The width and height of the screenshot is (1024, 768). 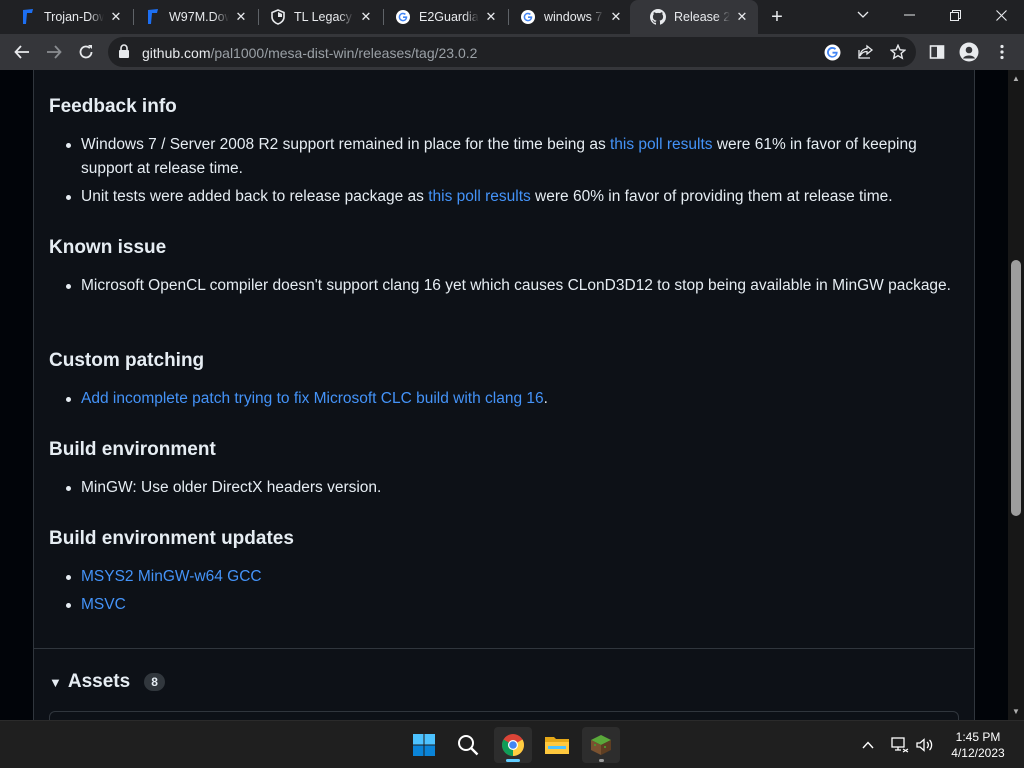 What do you see at coordinates (601, 760) in the screenshot?
I see `running-app-indicator` at bounding box center [601, 760].